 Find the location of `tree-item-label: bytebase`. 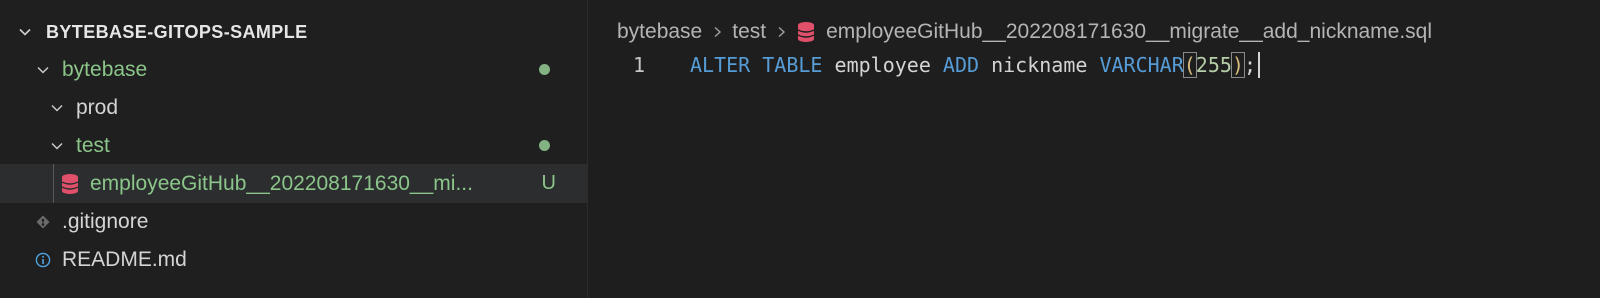

tree-item-label: bytebase is located at coordinates (105, 69).